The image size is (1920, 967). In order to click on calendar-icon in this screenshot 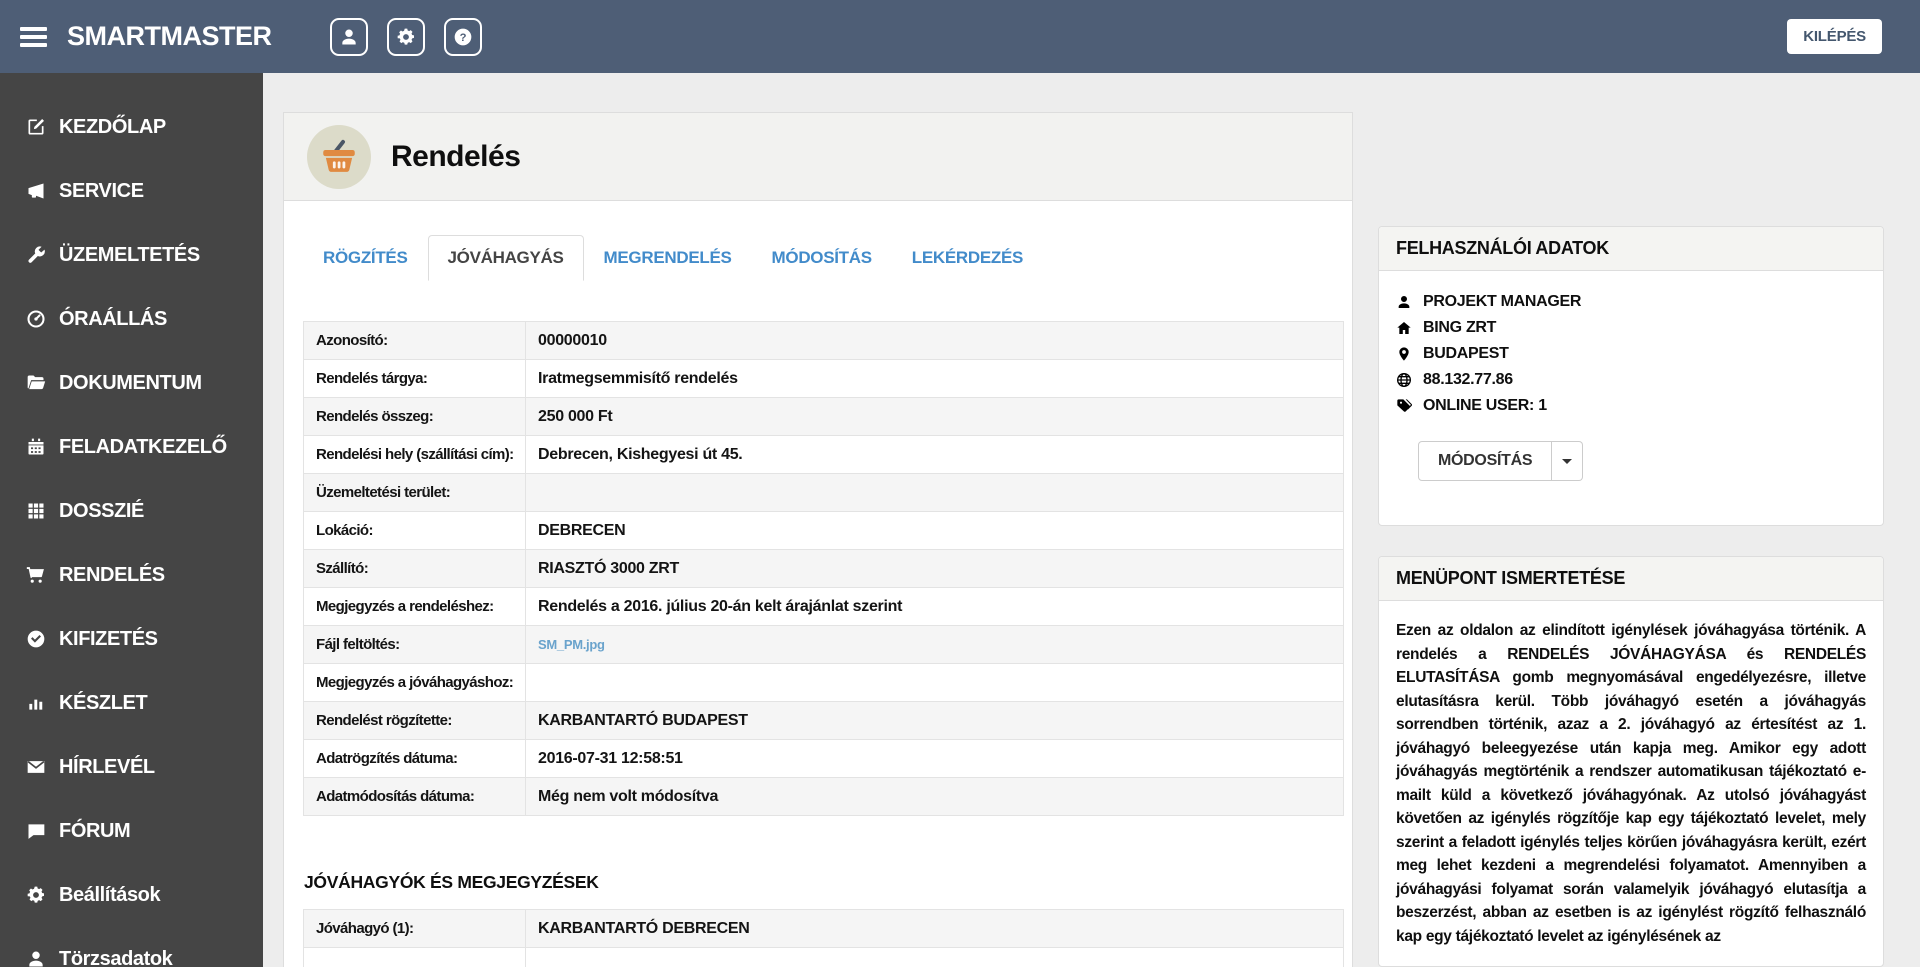, I will do `click(36, 446)`.